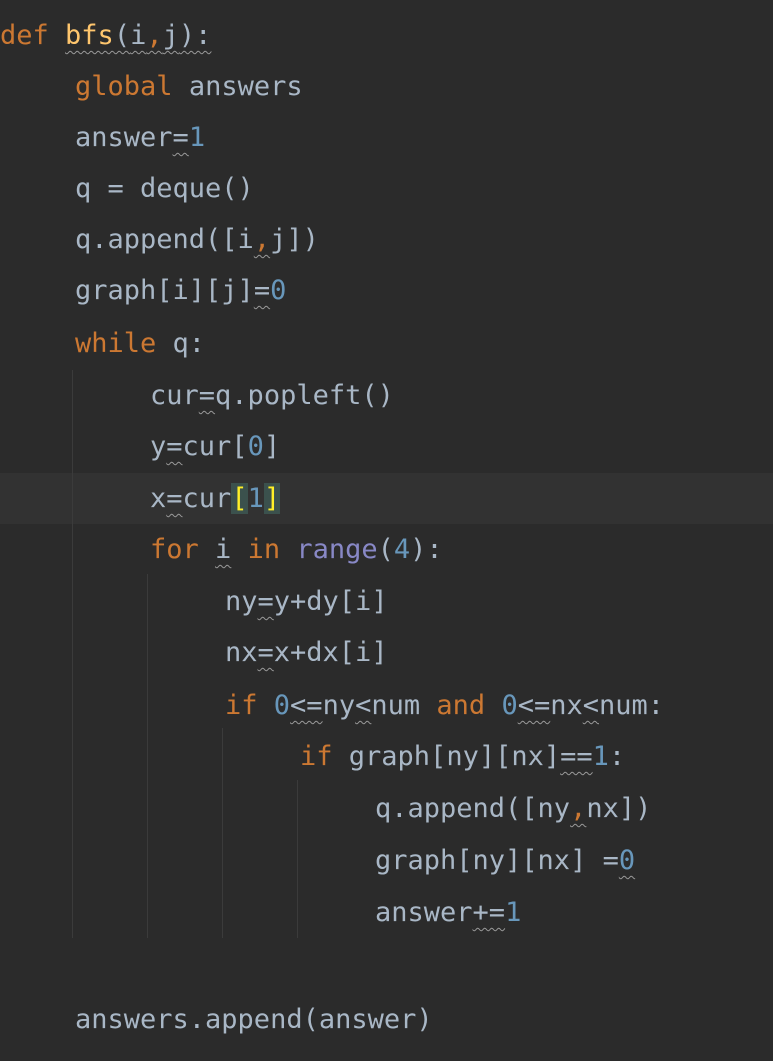 This screenshot has width=773, height=1061. What do you see at coordinates (124, 86) in the screenshot?
I see `keyword-global: global` at bounding box center [124, 86].